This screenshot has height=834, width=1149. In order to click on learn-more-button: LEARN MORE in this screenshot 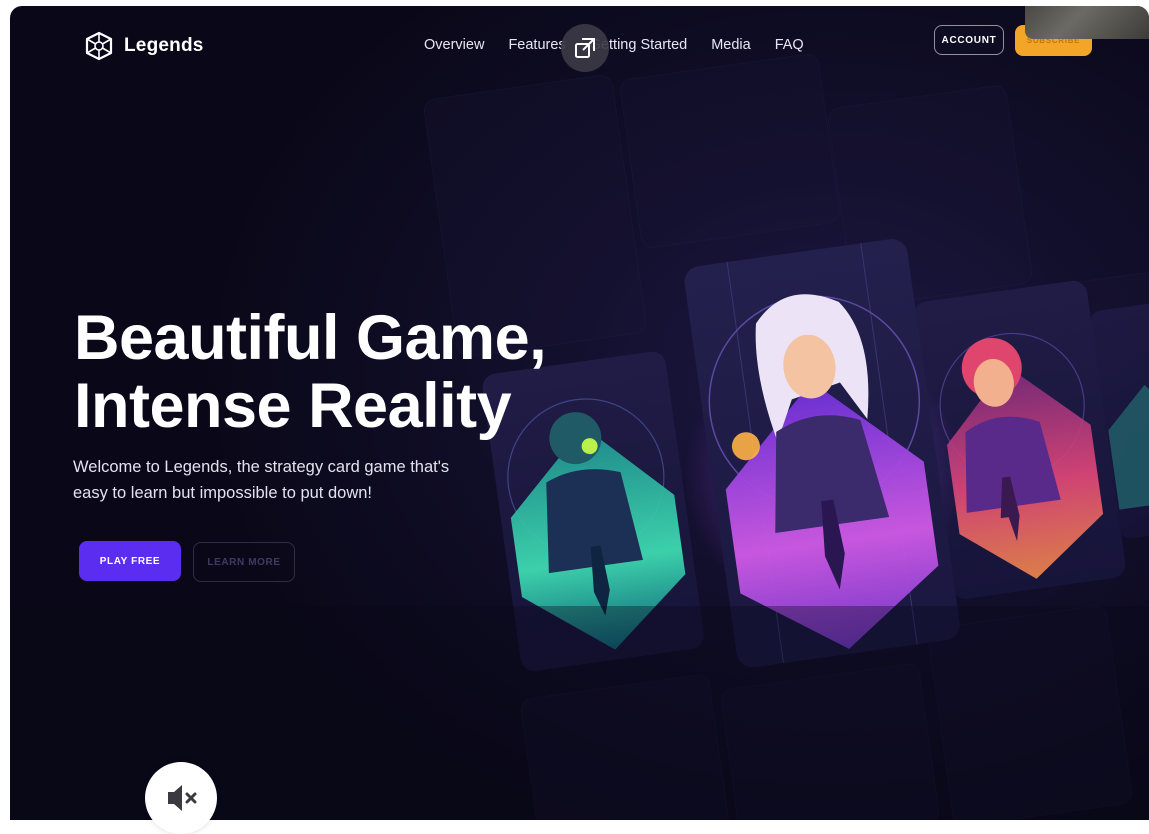, I will do `click(244, 562)`.